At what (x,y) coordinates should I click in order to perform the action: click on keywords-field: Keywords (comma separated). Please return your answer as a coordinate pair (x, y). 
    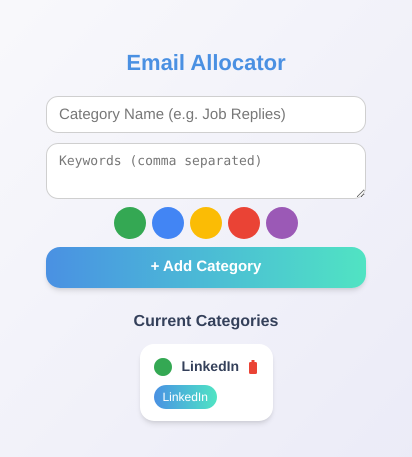
    Looking at the image, I should click on (206, 171).